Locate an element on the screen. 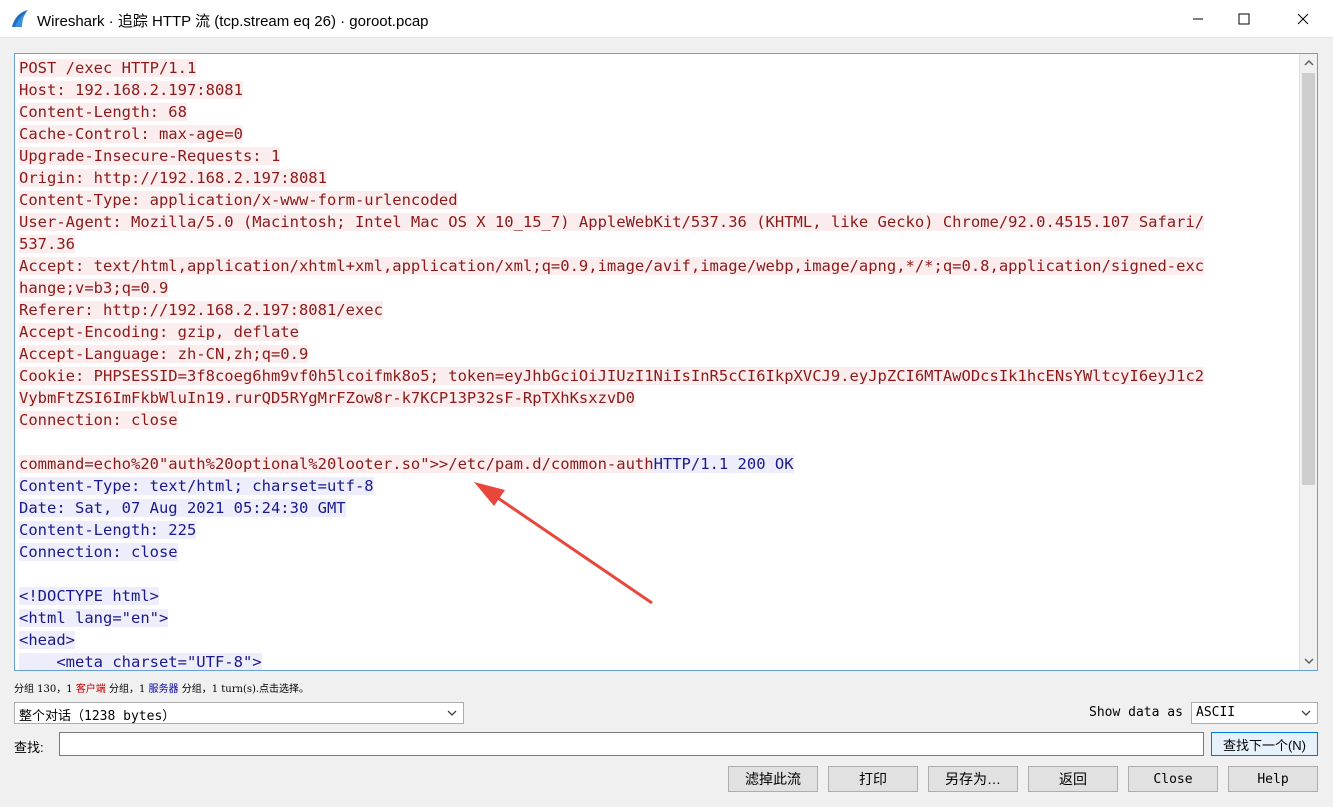 This screenshot has width=1333, height=807. chevron-up-icon is located at coordinates (1309, 63).